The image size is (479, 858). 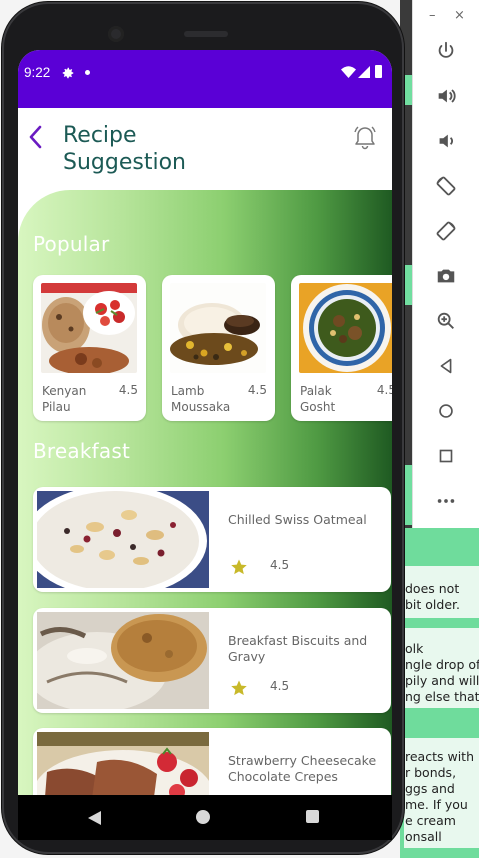 What do you see at coordinates (82, 451) in the screenshot?
I see `section-title-breakfast: Breakfast` at bounding box center [82, 451].